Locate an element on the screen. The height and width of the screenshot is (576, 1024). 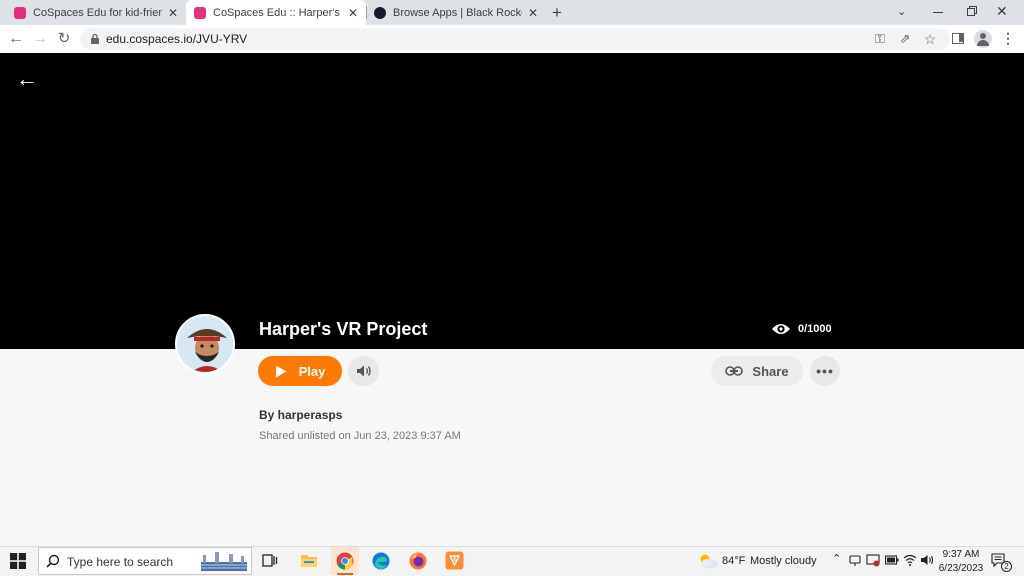
taskbar-search-box: Type here to search is located at coordinates (145, 561).